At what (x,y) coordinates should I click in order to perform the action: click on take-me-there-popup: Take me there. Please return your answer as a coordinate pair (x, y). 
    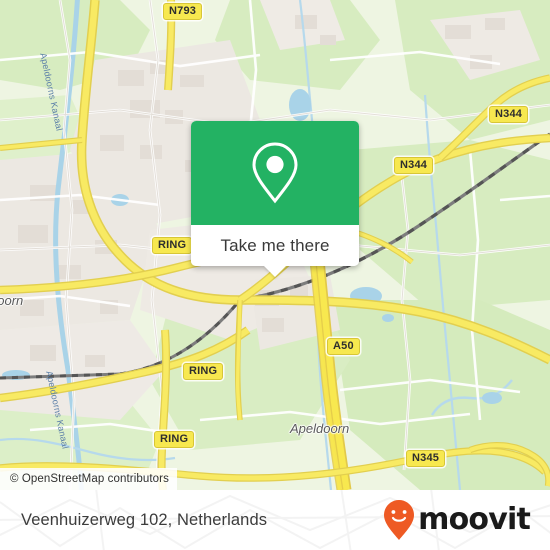
    Looking at the image, I should click on (275, 199).